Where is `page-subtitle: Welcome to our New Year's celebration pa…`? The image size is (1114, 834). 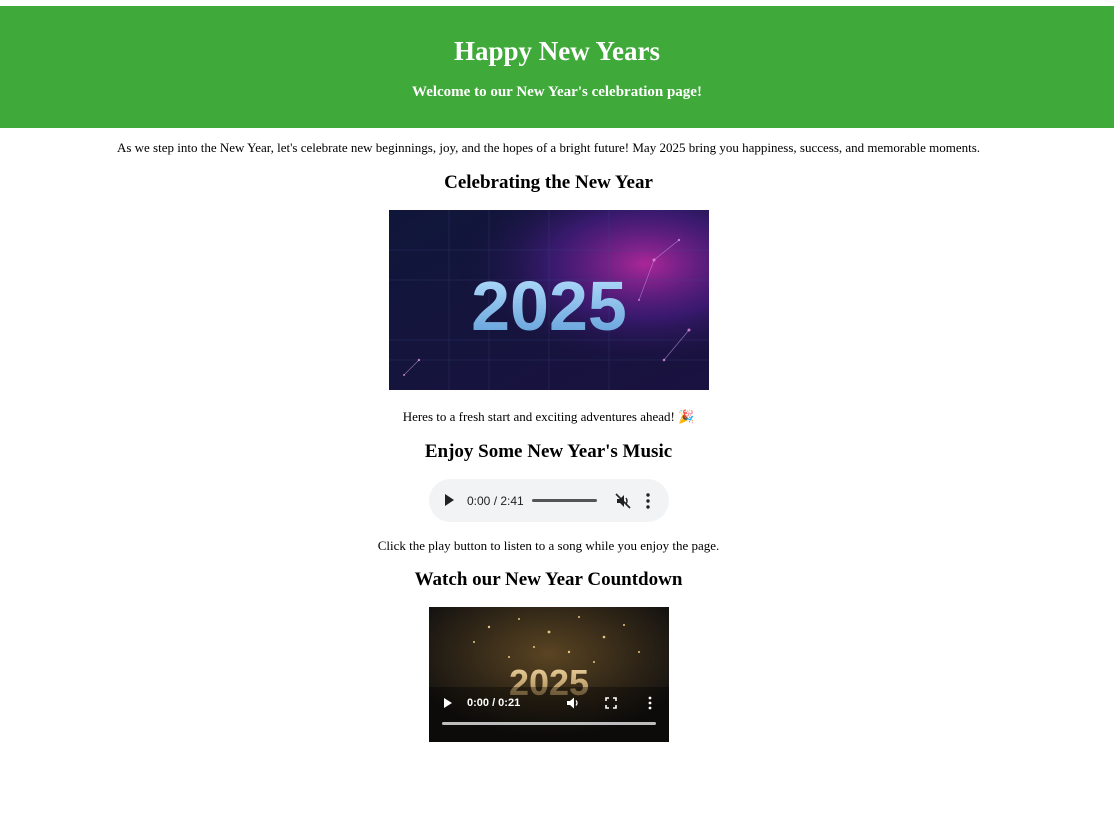 page-subtitle: Welcome to our New Year's celebration pa… is located at coordinates (557, 92).